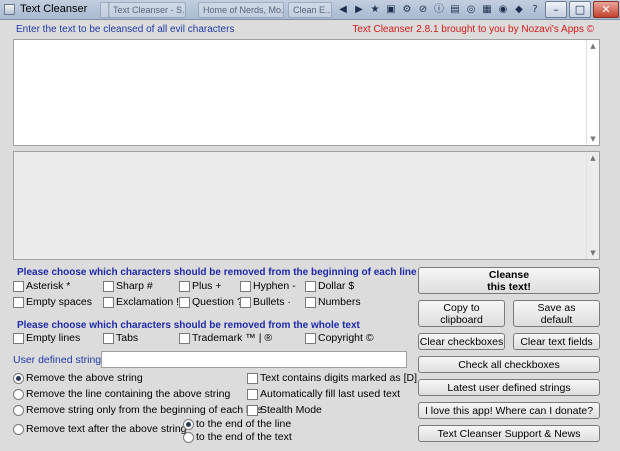  What do you see at coordinates (343, 9) in the screenshot?
I see `back-icon: ◀` at bounding box center [343, 9].